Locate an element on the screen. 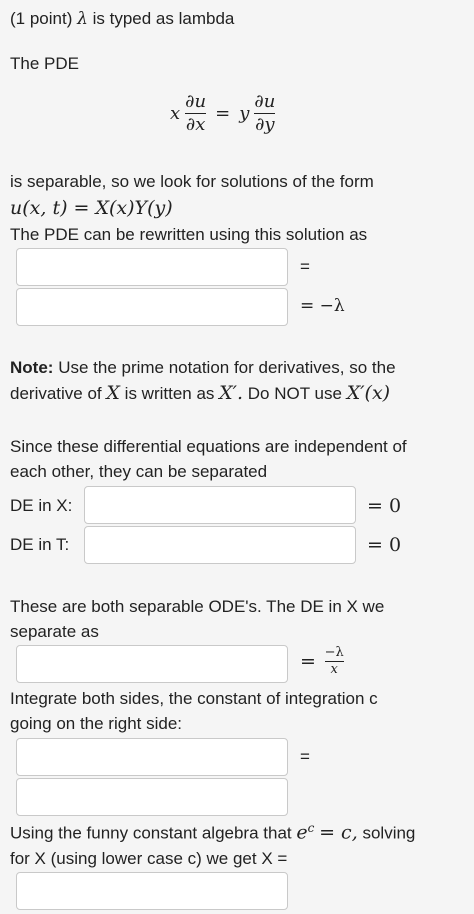  note-Xprime-x: X′(x) is located at coordinates (368, 393).